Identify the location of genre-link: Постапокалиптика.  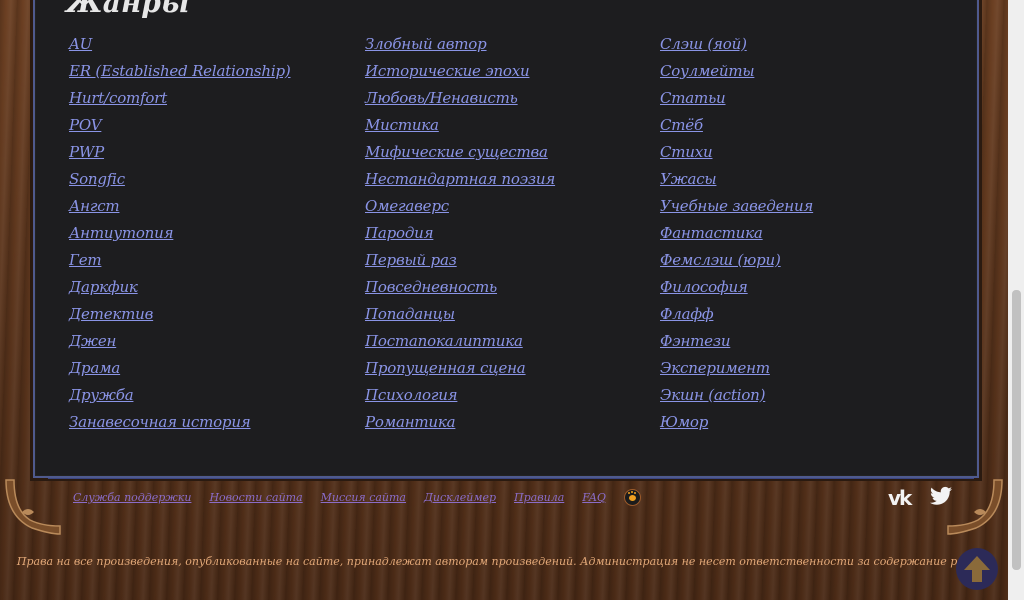
(510, 344).